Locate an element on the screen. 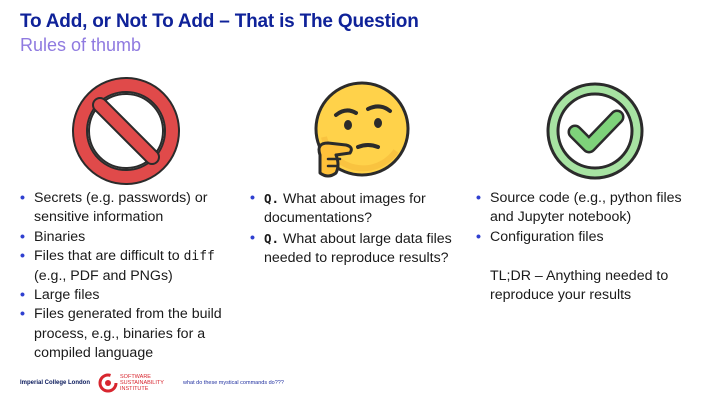 This screenshot has height=405, width=720. prohibited-icon is located at coordinates (126, 131).